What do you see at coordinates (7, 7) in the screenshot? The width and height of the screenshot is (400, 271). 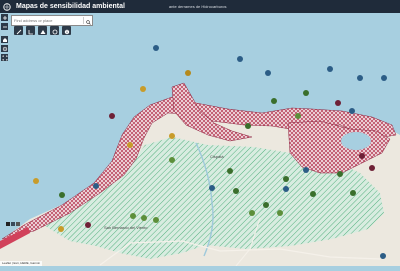 I see `globe-icon` at bounding box center [7, 7].